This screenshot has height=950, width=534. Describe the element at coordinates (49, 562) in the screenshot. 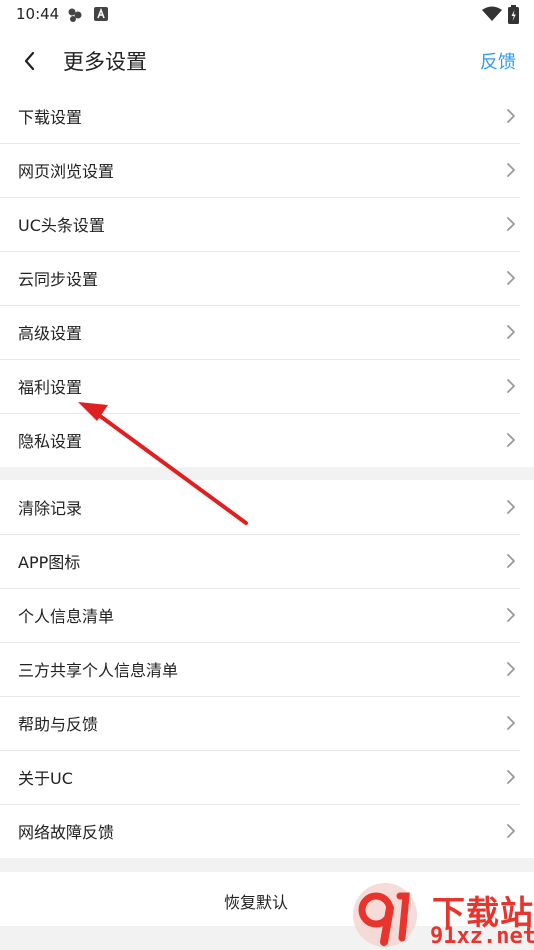

I see `settings-item-label: APP图标` at that location.